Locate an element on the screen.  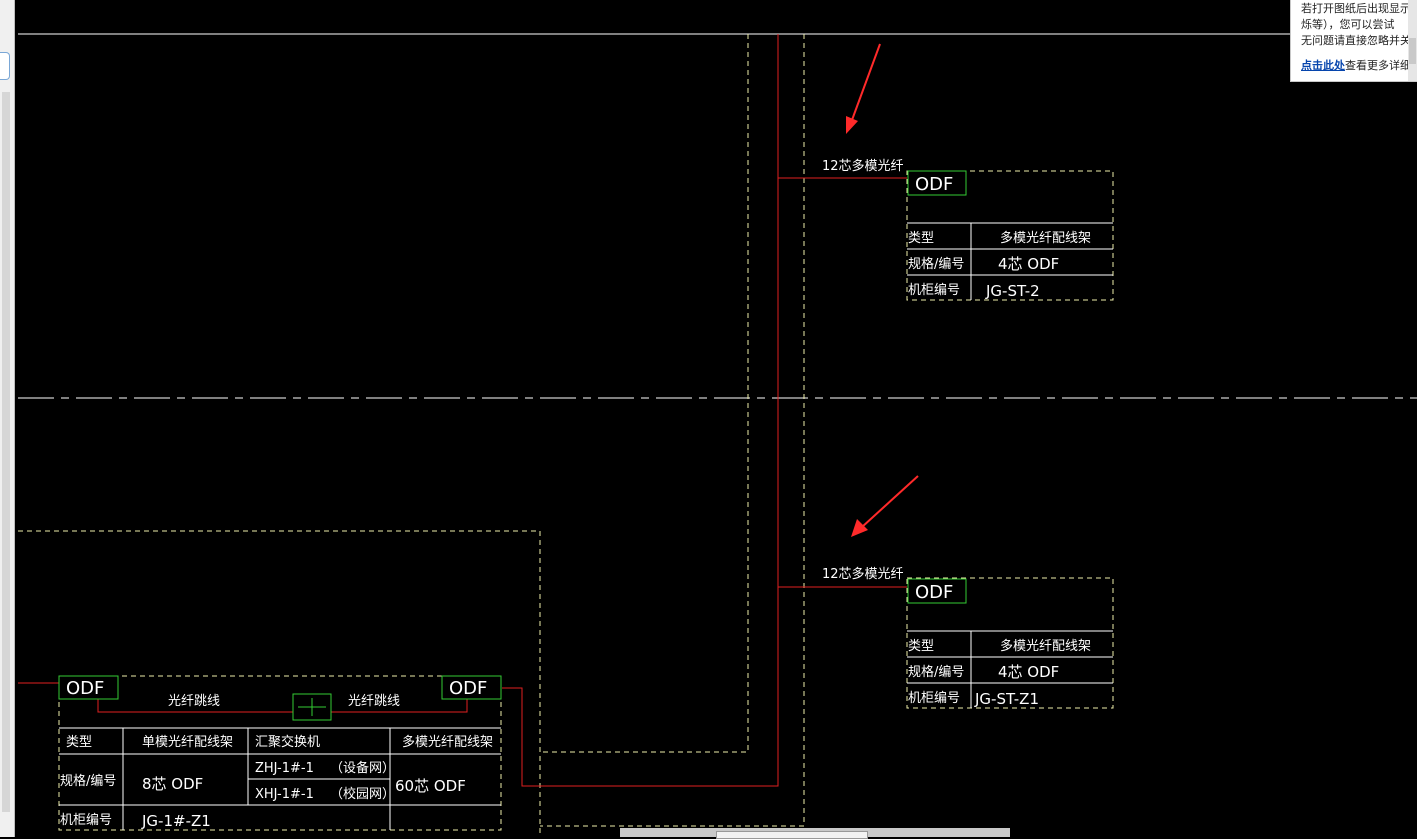
notice-line-1: 若打开图纸后出现显示 is located at coordinates (1356, 8).